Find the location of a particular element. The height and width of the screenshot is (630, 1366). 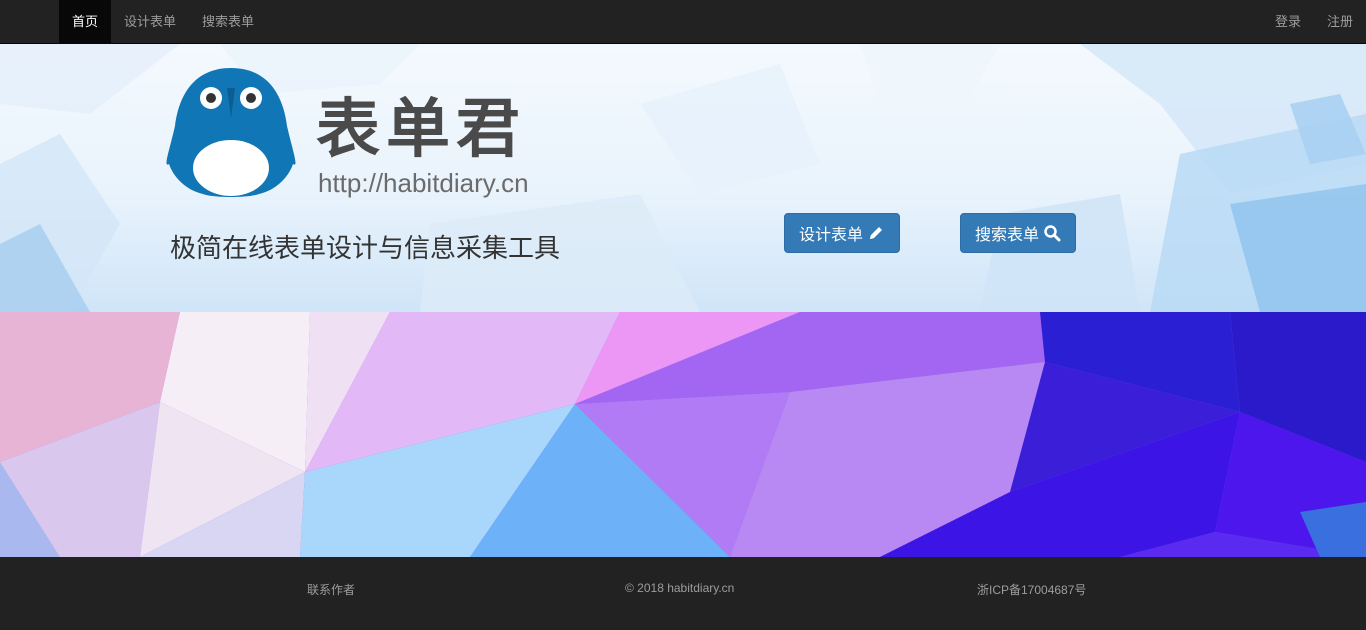

contact-author-link: 联系作者 is located at coordinates (331, 589).